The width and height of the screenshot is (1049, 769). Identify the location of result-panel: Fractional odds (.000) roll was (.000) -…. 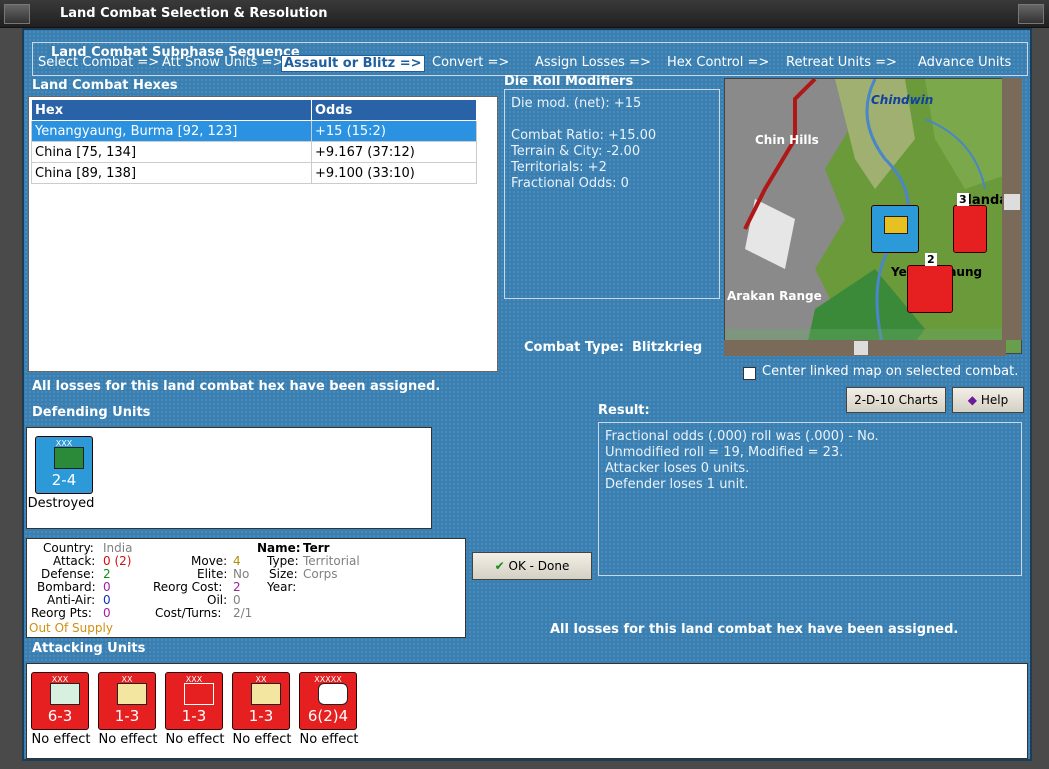
(810, 499).